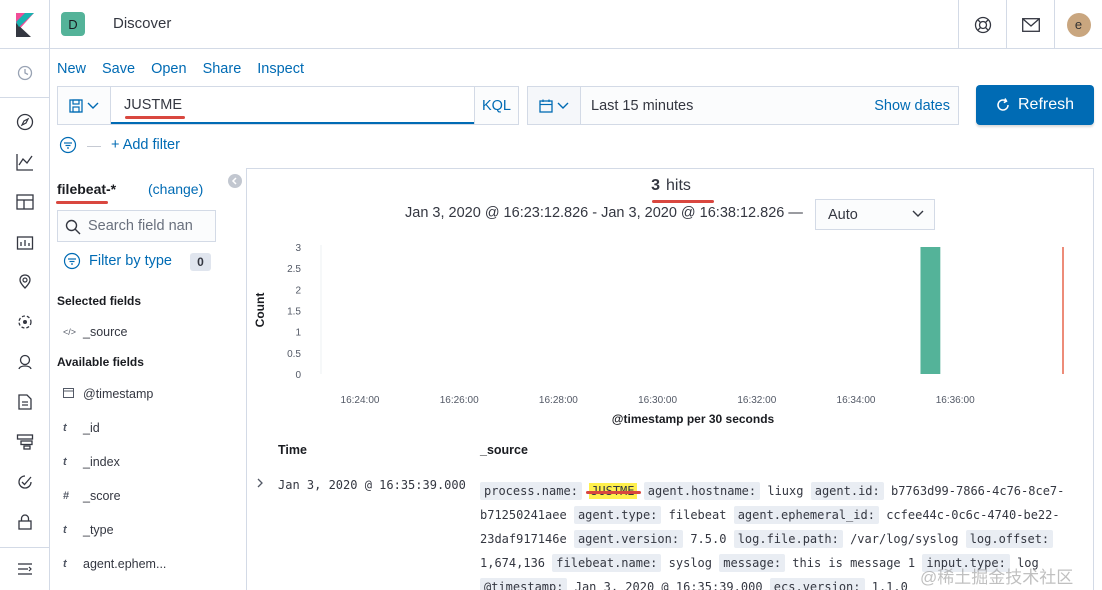 Image resolution: width=1102 pixels, height=590 pixels. I want to click on source-field-key: @timestamp:, so click(524, 584).